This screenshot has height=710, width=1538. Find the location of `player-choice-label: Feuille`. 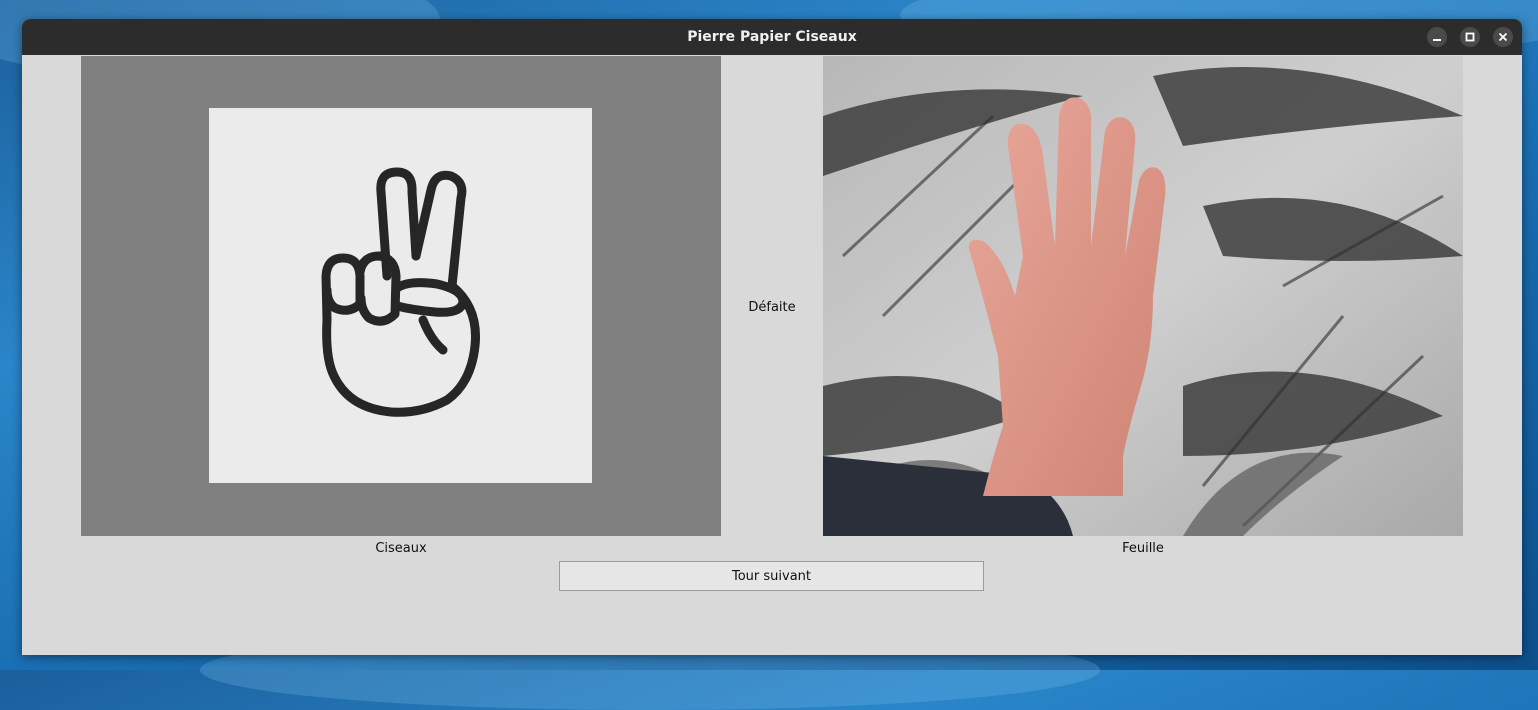

player-choice-label: Feuille is located at coordinates (1143, 548).